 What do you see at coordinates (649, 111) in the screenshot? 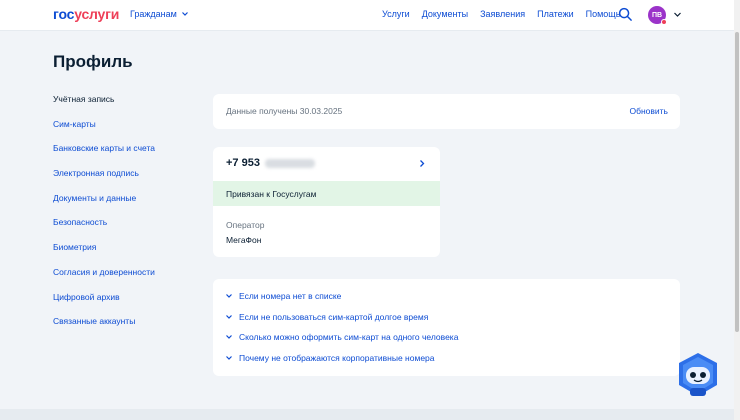
I see `refresh-button: Обновить` at bounding box center [649, 111].